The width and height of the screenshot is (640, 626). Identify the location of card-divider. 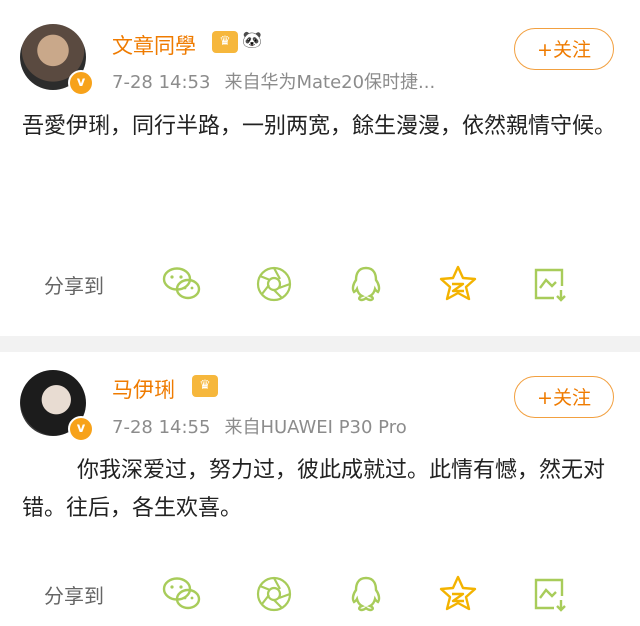
(320, 344).